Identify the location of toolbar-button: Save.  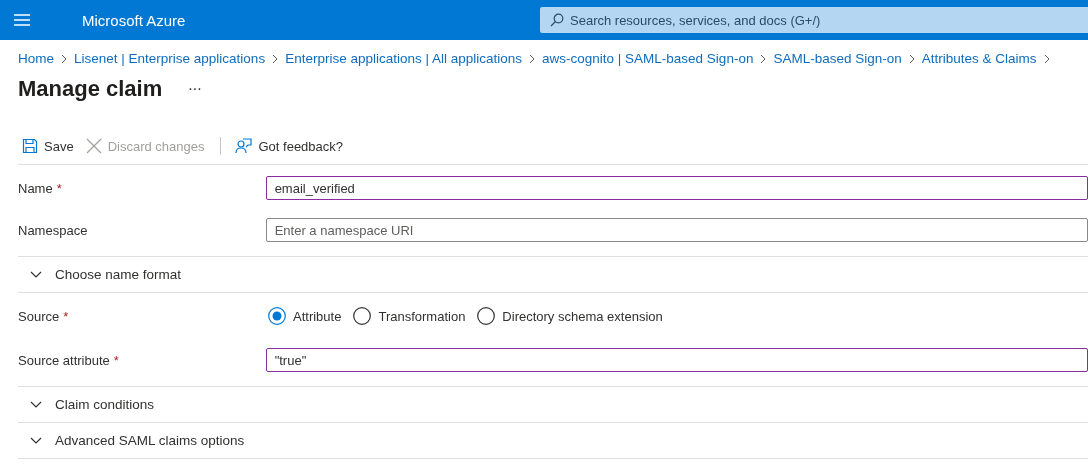
(48, 146).